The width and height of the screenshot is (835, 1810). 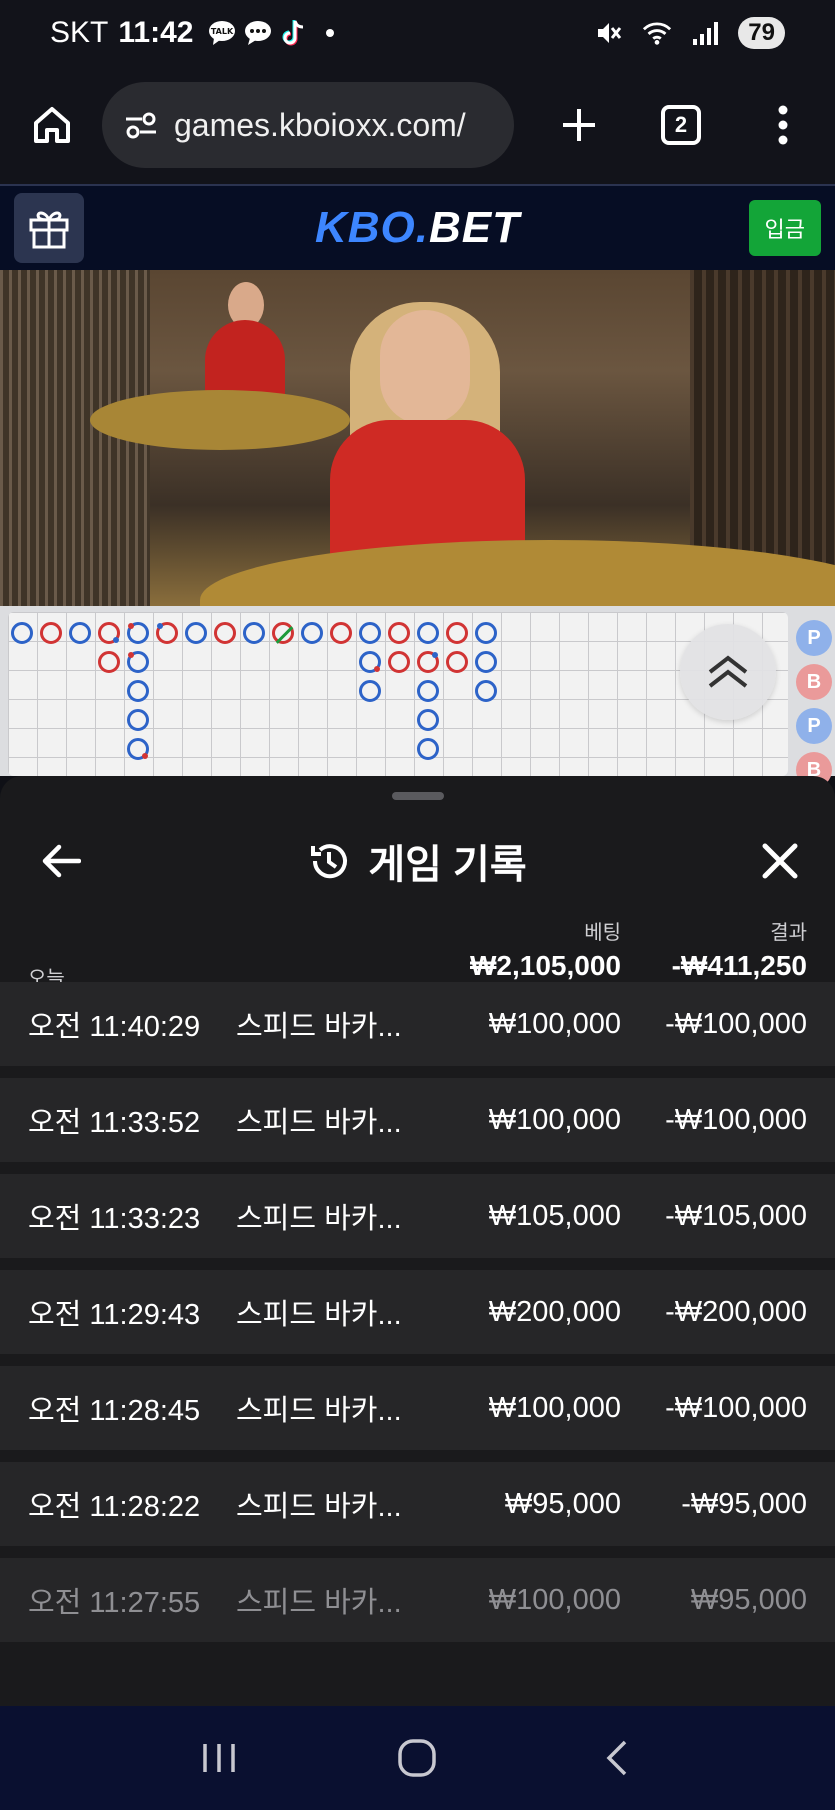 What do you see at coordinates (748, 1599) in the screenshot?
I see `row-result: ₩95,000` at bounding box center [748, 1599].